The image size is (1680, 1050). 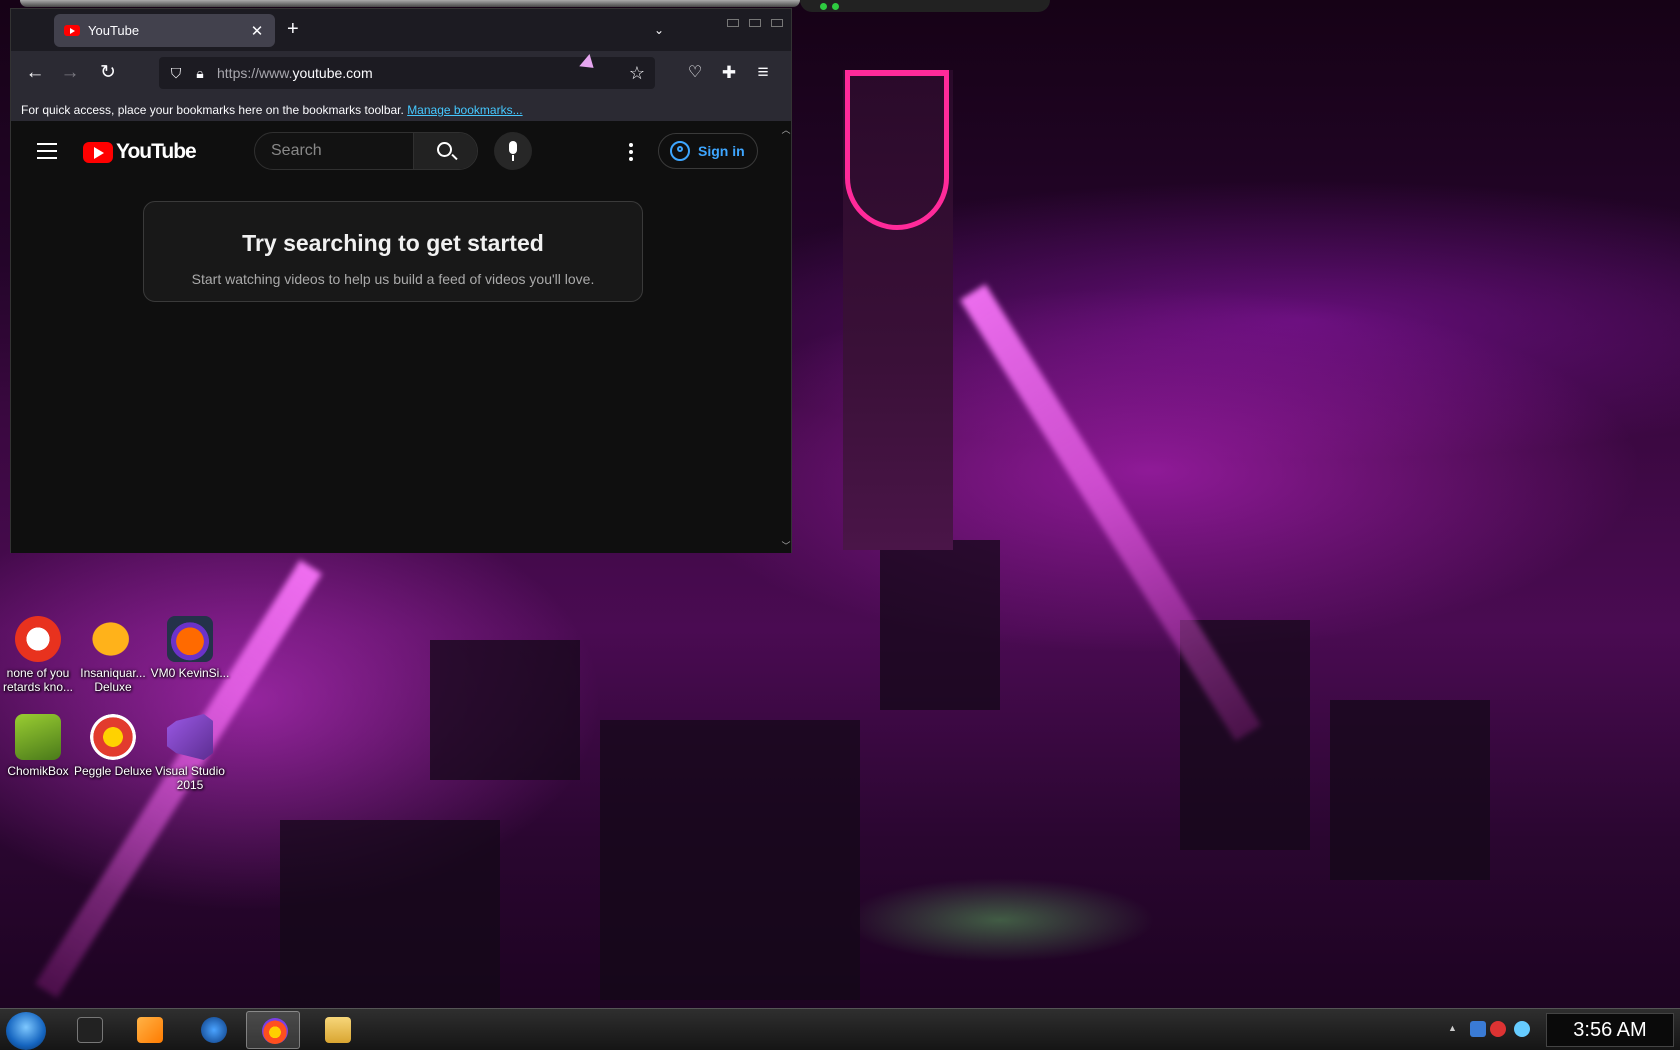 I want to click on tab-title: YouTube, so click(x=114, y=30).